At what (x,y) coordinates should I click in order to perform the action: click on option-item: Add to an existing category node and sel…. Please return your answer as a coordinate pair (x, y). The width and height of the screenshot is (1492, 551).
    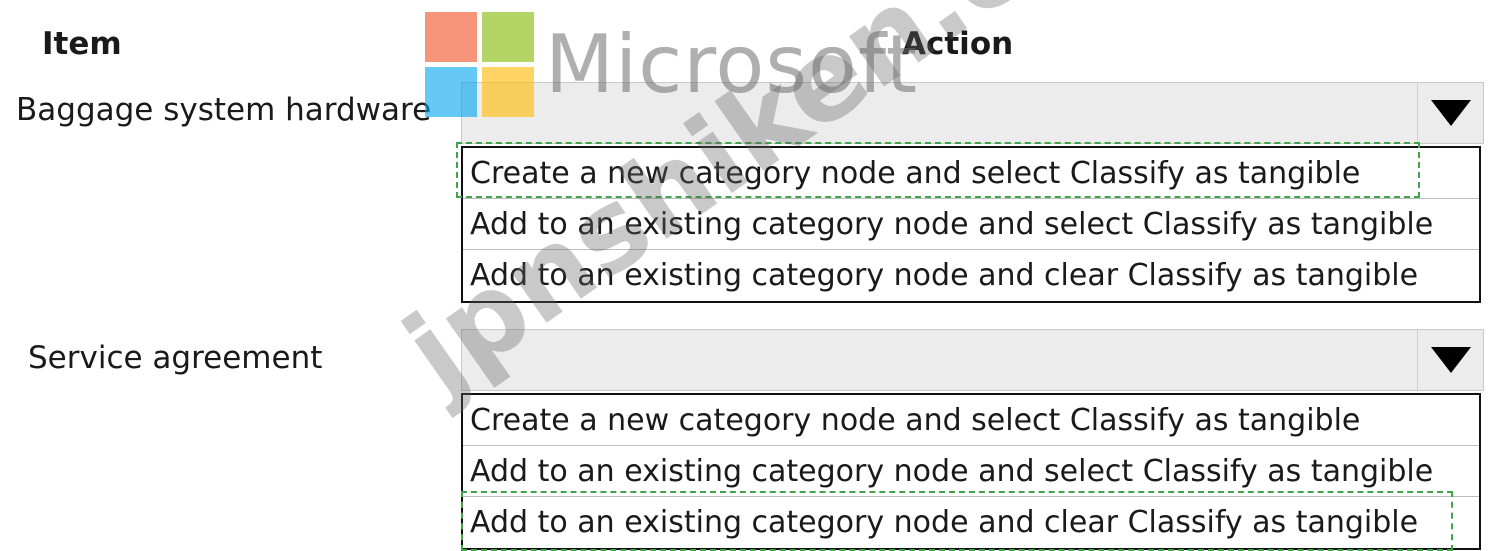
    Looking at the image, I should click on (971, 471).